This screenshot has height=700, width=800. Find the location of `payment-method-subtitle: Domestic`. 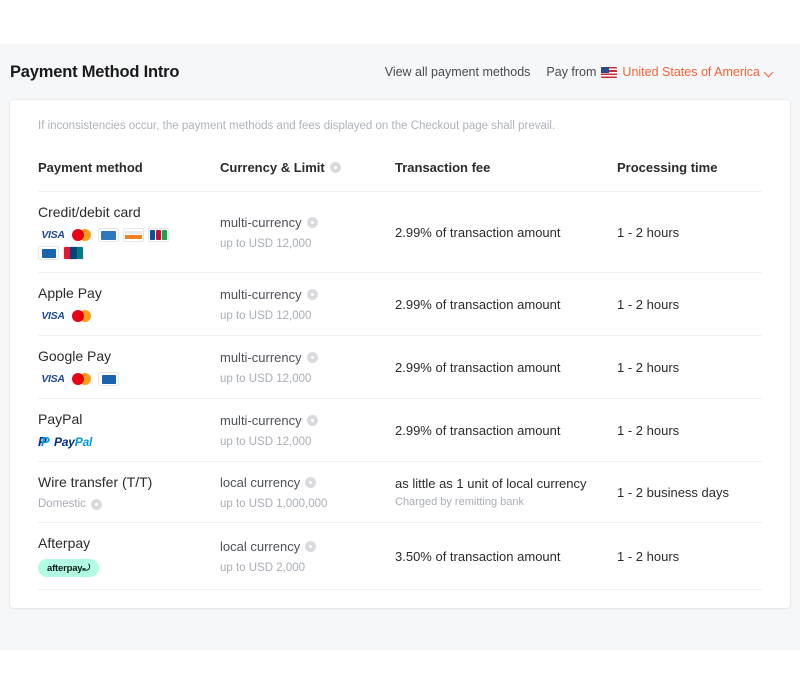

payment-method-subtitle: Domestic is located at coordinates (129, 504).